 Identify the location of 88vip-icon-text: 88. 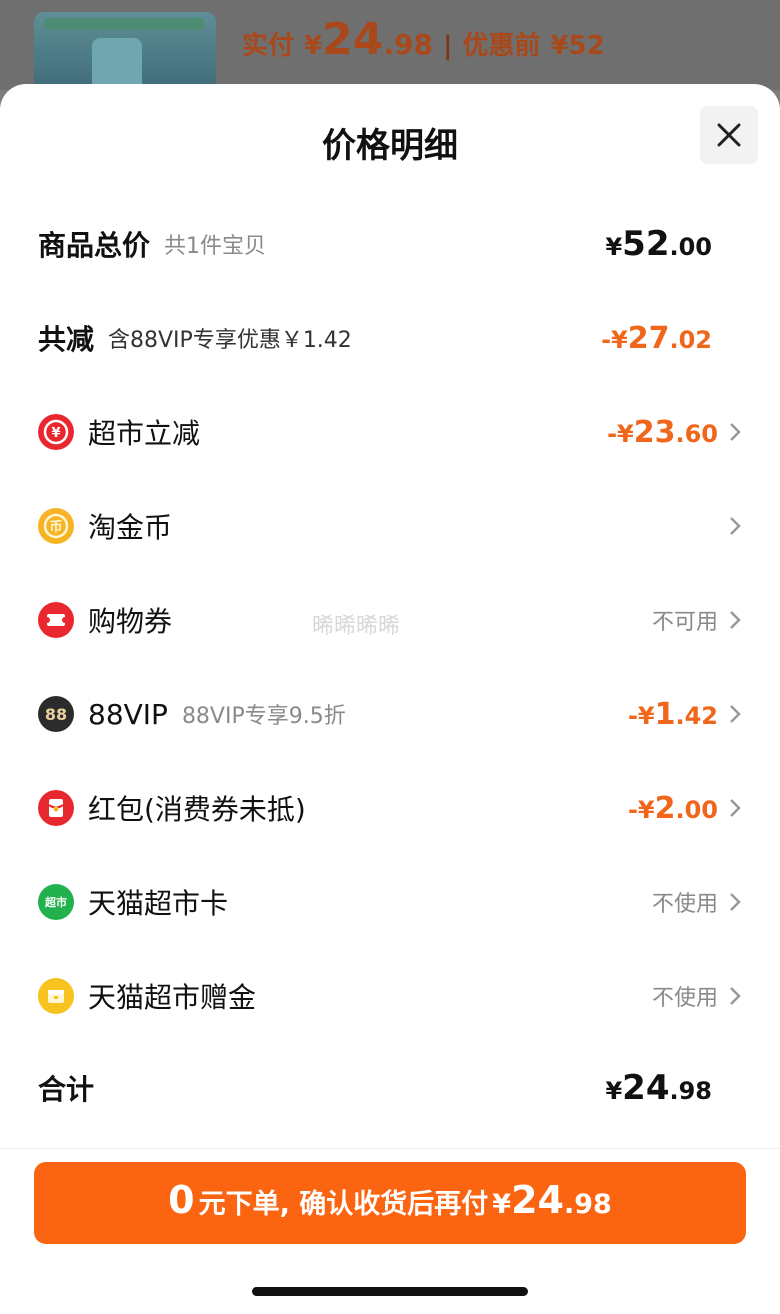
(56, 714).